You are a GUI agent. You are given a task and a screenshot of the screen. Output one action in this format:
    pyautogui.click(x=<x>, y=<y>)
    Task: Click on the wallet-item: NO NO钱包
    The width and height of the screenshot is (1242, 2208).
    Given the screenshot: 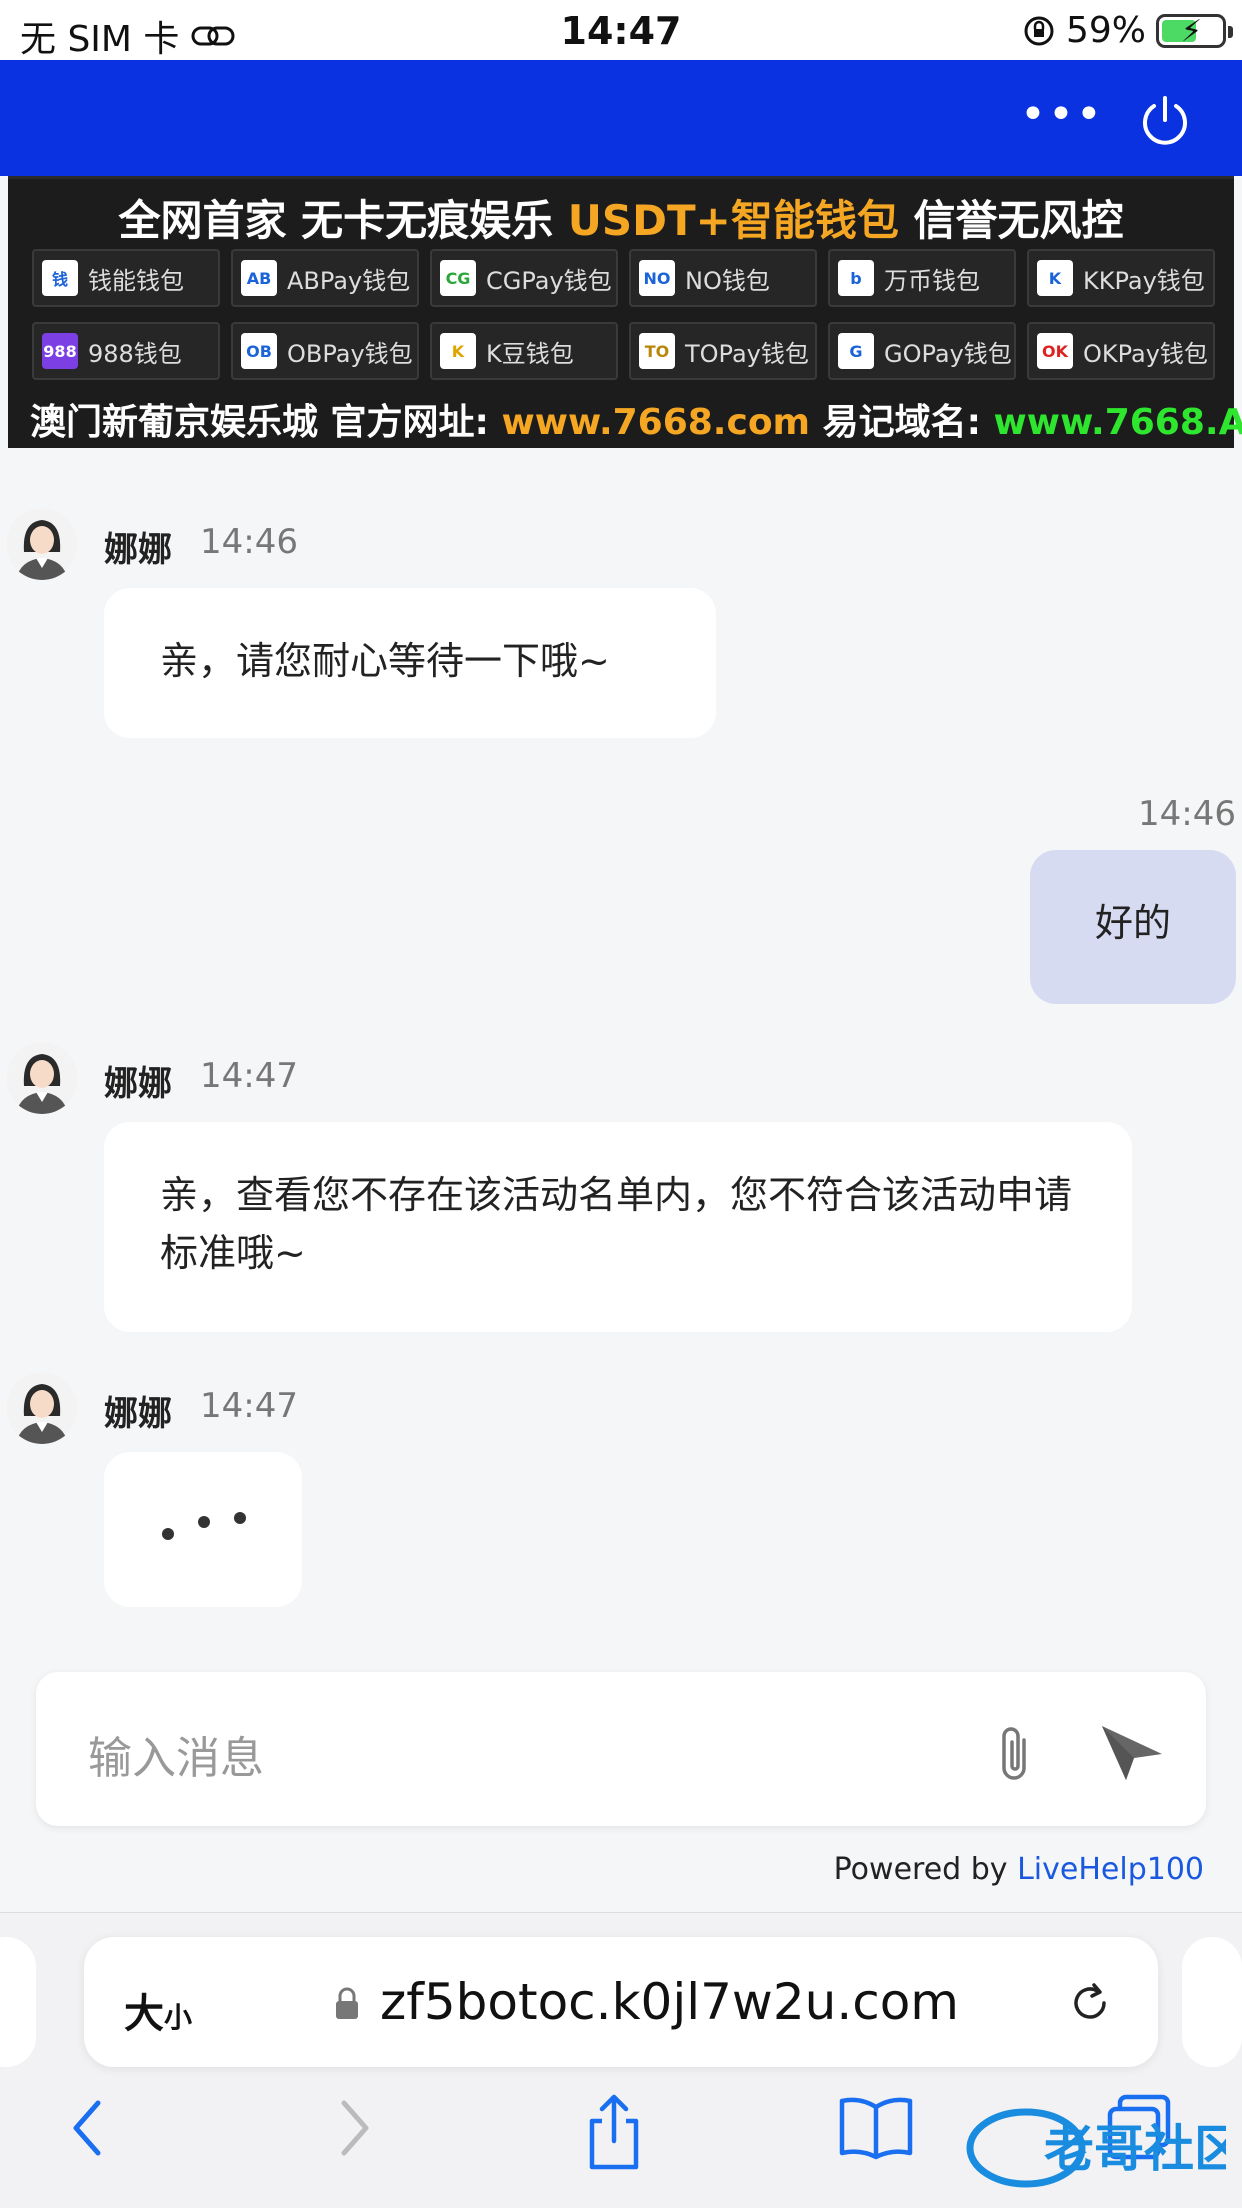 What is the action you would take?
    pyautogui.click(x=723, y=278)
    